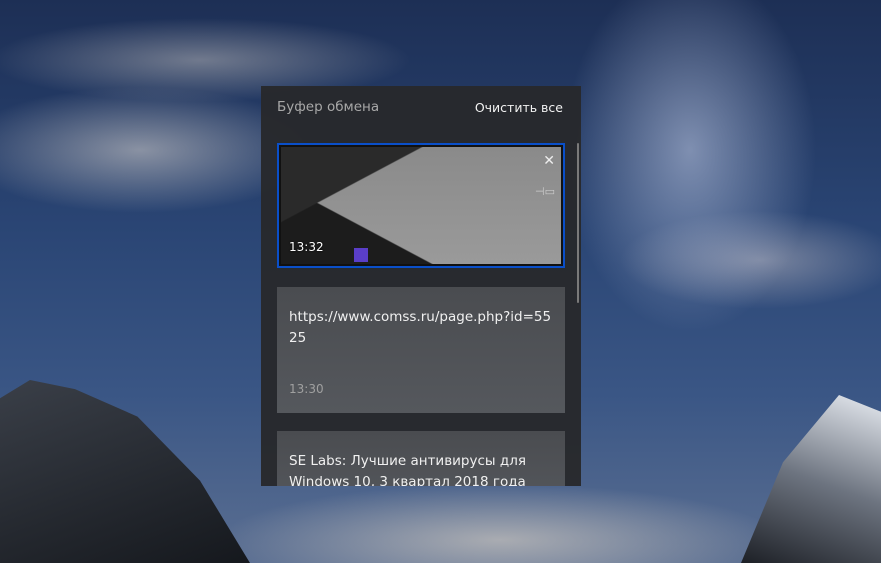 Image resolution: width=881 pixels, height=563 pixels. I want to click on scrollbar, so click(578, 223).